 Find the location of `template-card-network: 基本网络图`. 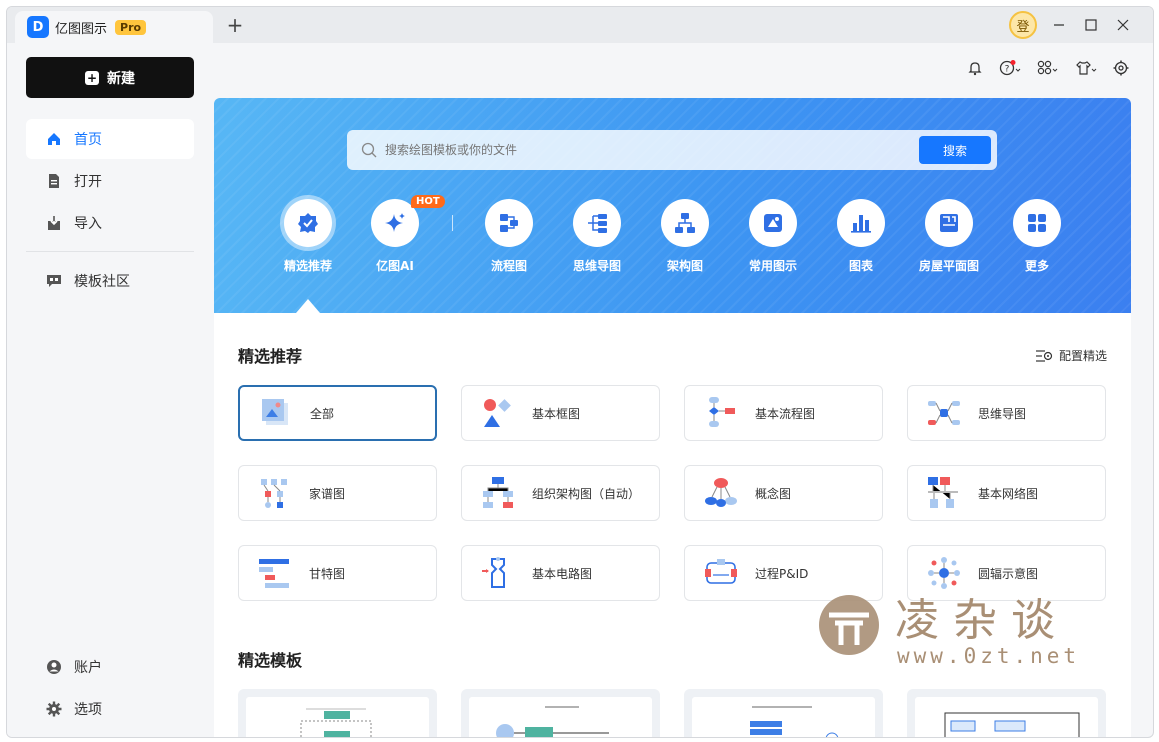

template-card-network: 基本网络图 is located at coordinates (1006, 493).